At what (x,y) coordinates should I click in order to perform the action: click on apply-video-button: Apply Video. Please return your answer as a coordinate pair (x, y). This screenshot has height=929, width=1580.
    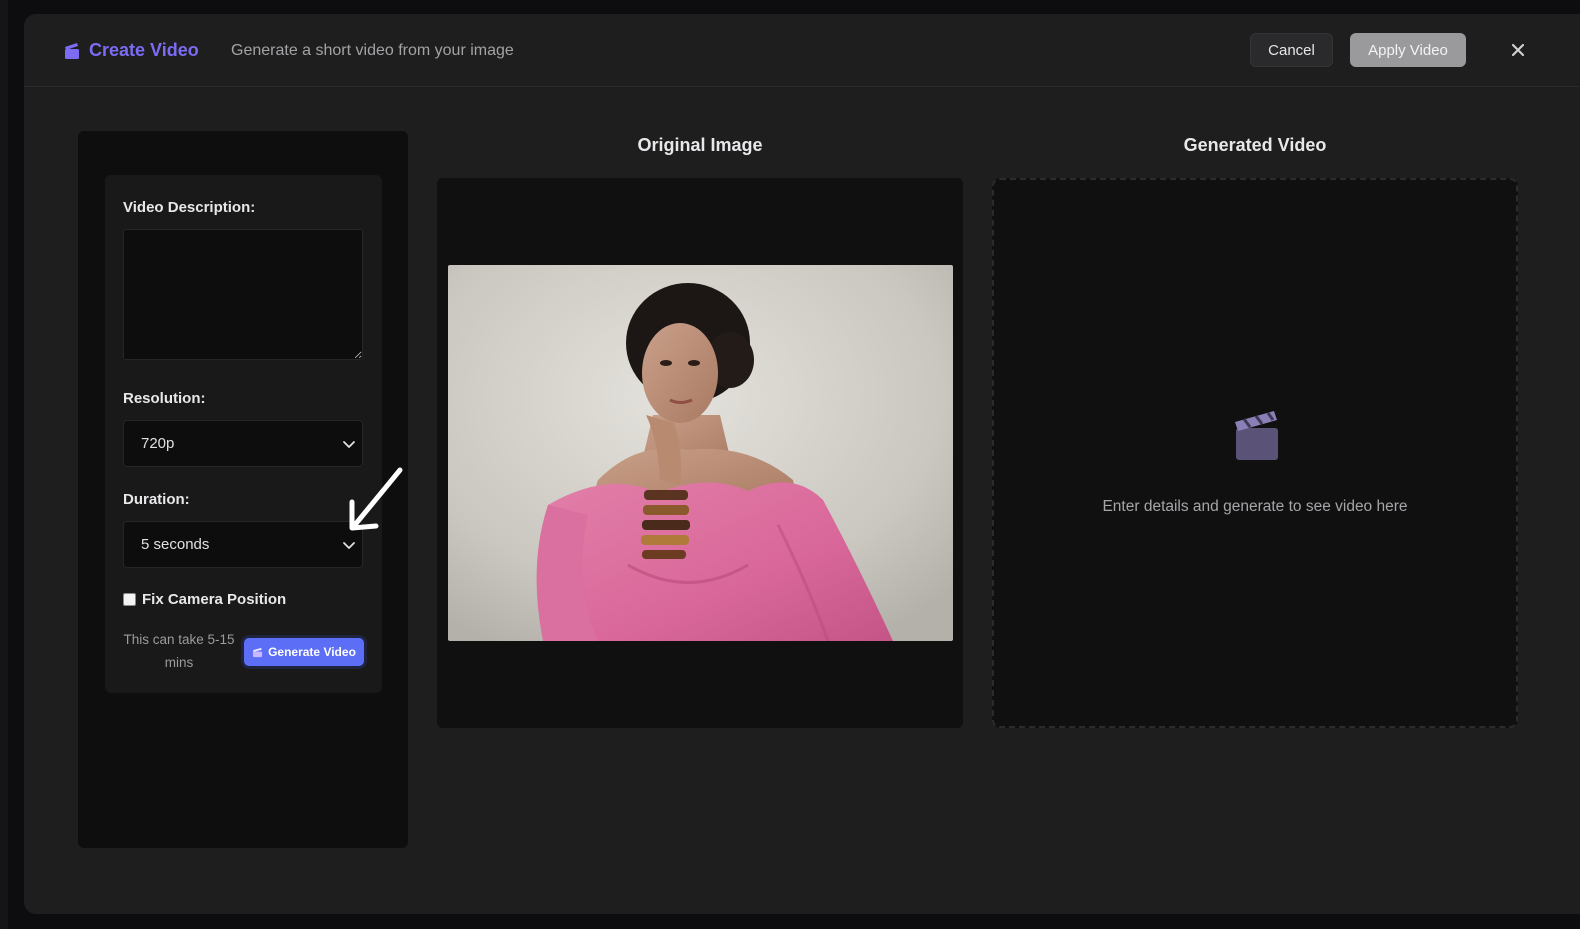
    Looking at the image, I should click on (1408, 50).